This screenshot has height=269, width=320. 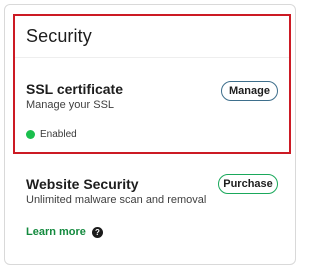 What do you see at coordinates (82, 184) in the screenshot?
I see `website-security-title: Website Security` at bounding box center [82, 184].